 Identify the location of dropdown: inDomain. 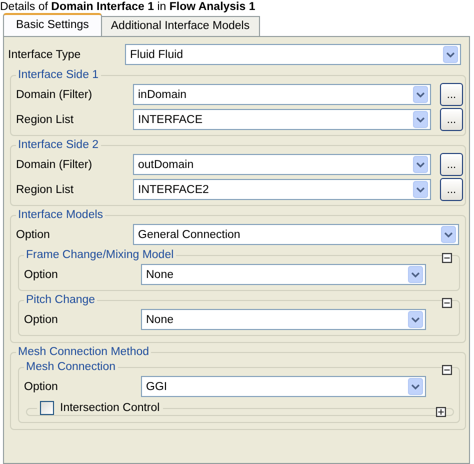
(282, 94).